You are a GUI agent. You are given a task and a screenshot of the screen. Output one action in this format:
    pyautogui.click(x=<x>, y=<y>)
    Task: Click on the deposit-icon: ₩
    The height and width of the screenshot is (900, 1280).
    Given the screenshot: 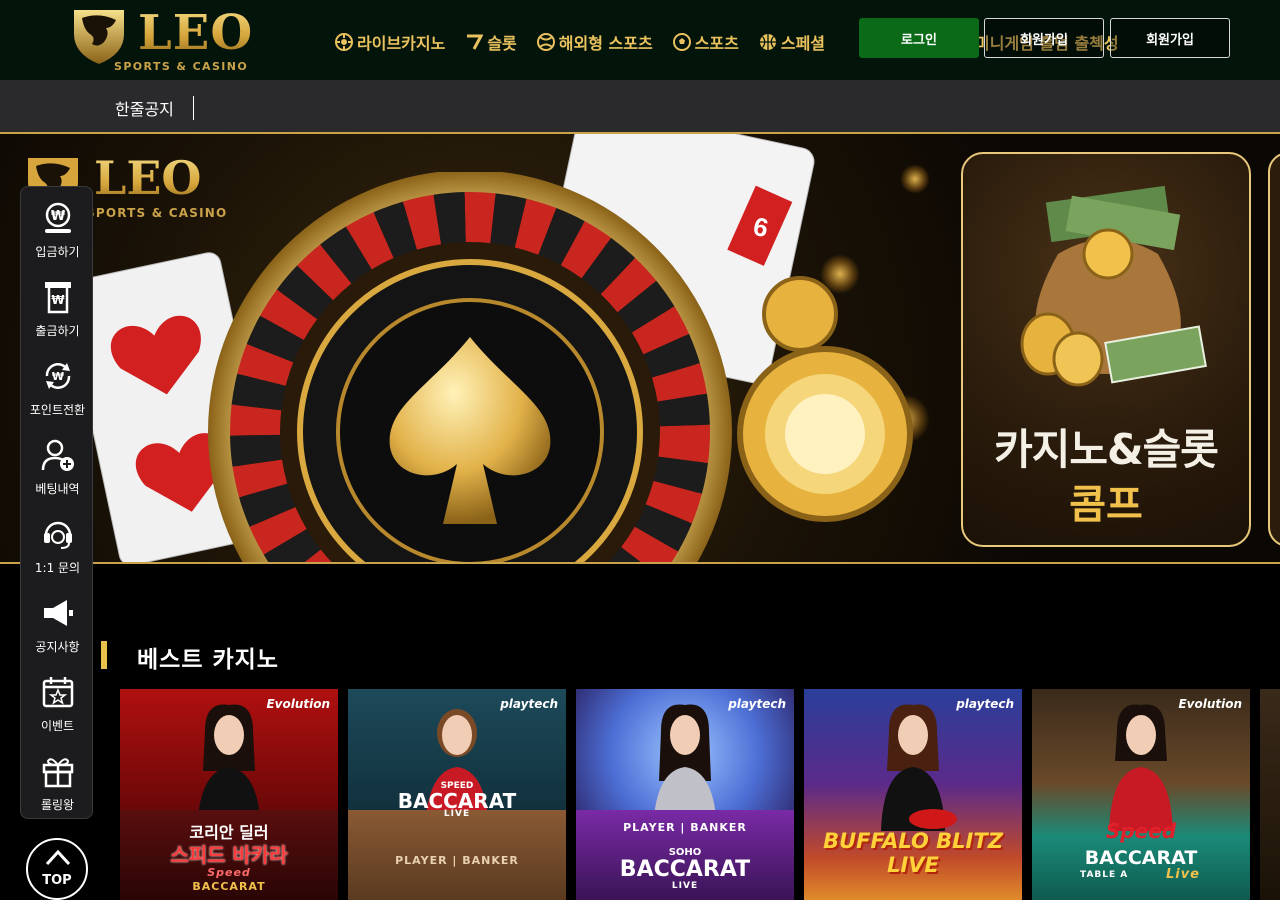 What is the action you would take?
    pyautogui.click(x=58, y=217)
    